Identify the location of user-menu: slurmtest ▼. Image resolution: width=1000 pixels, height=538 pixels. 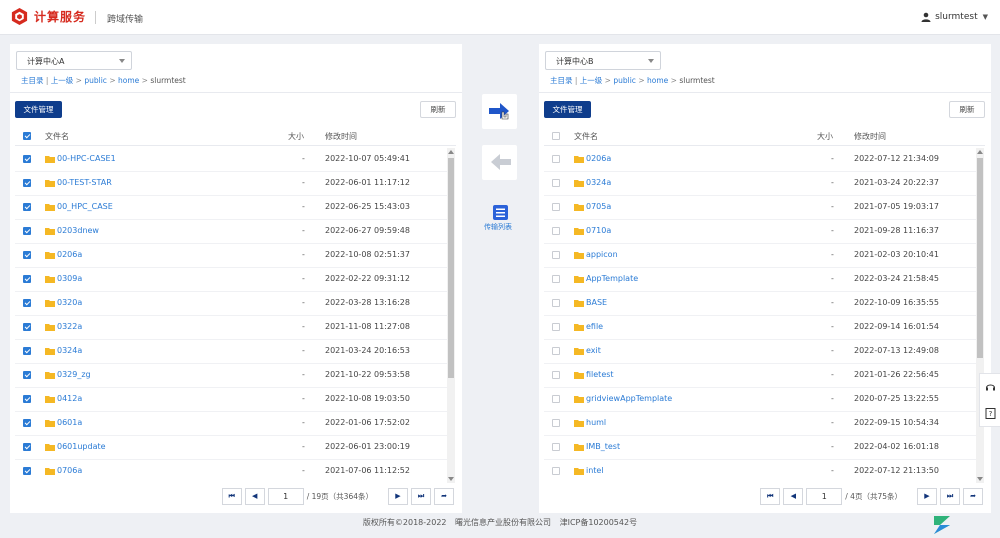
(954, 17).